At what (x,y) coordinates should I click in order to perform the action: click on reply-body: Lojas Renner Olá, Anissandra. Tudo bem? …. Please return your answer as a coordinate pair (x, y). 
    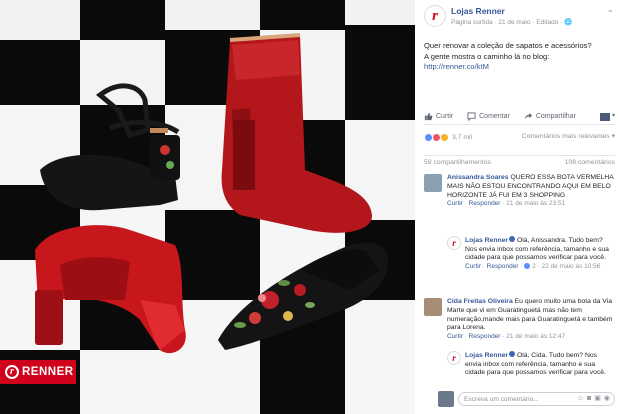
    Looking at the image, I should click on (540, 253).